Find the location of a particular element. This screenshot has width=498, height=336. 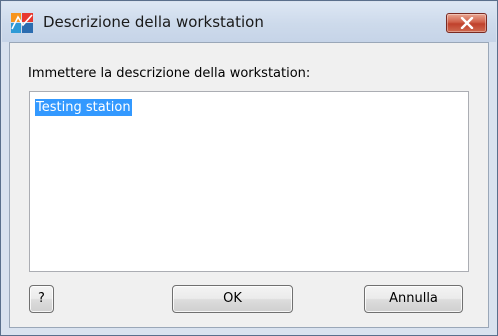

help-button: ? is located at coordinates (41, 299).